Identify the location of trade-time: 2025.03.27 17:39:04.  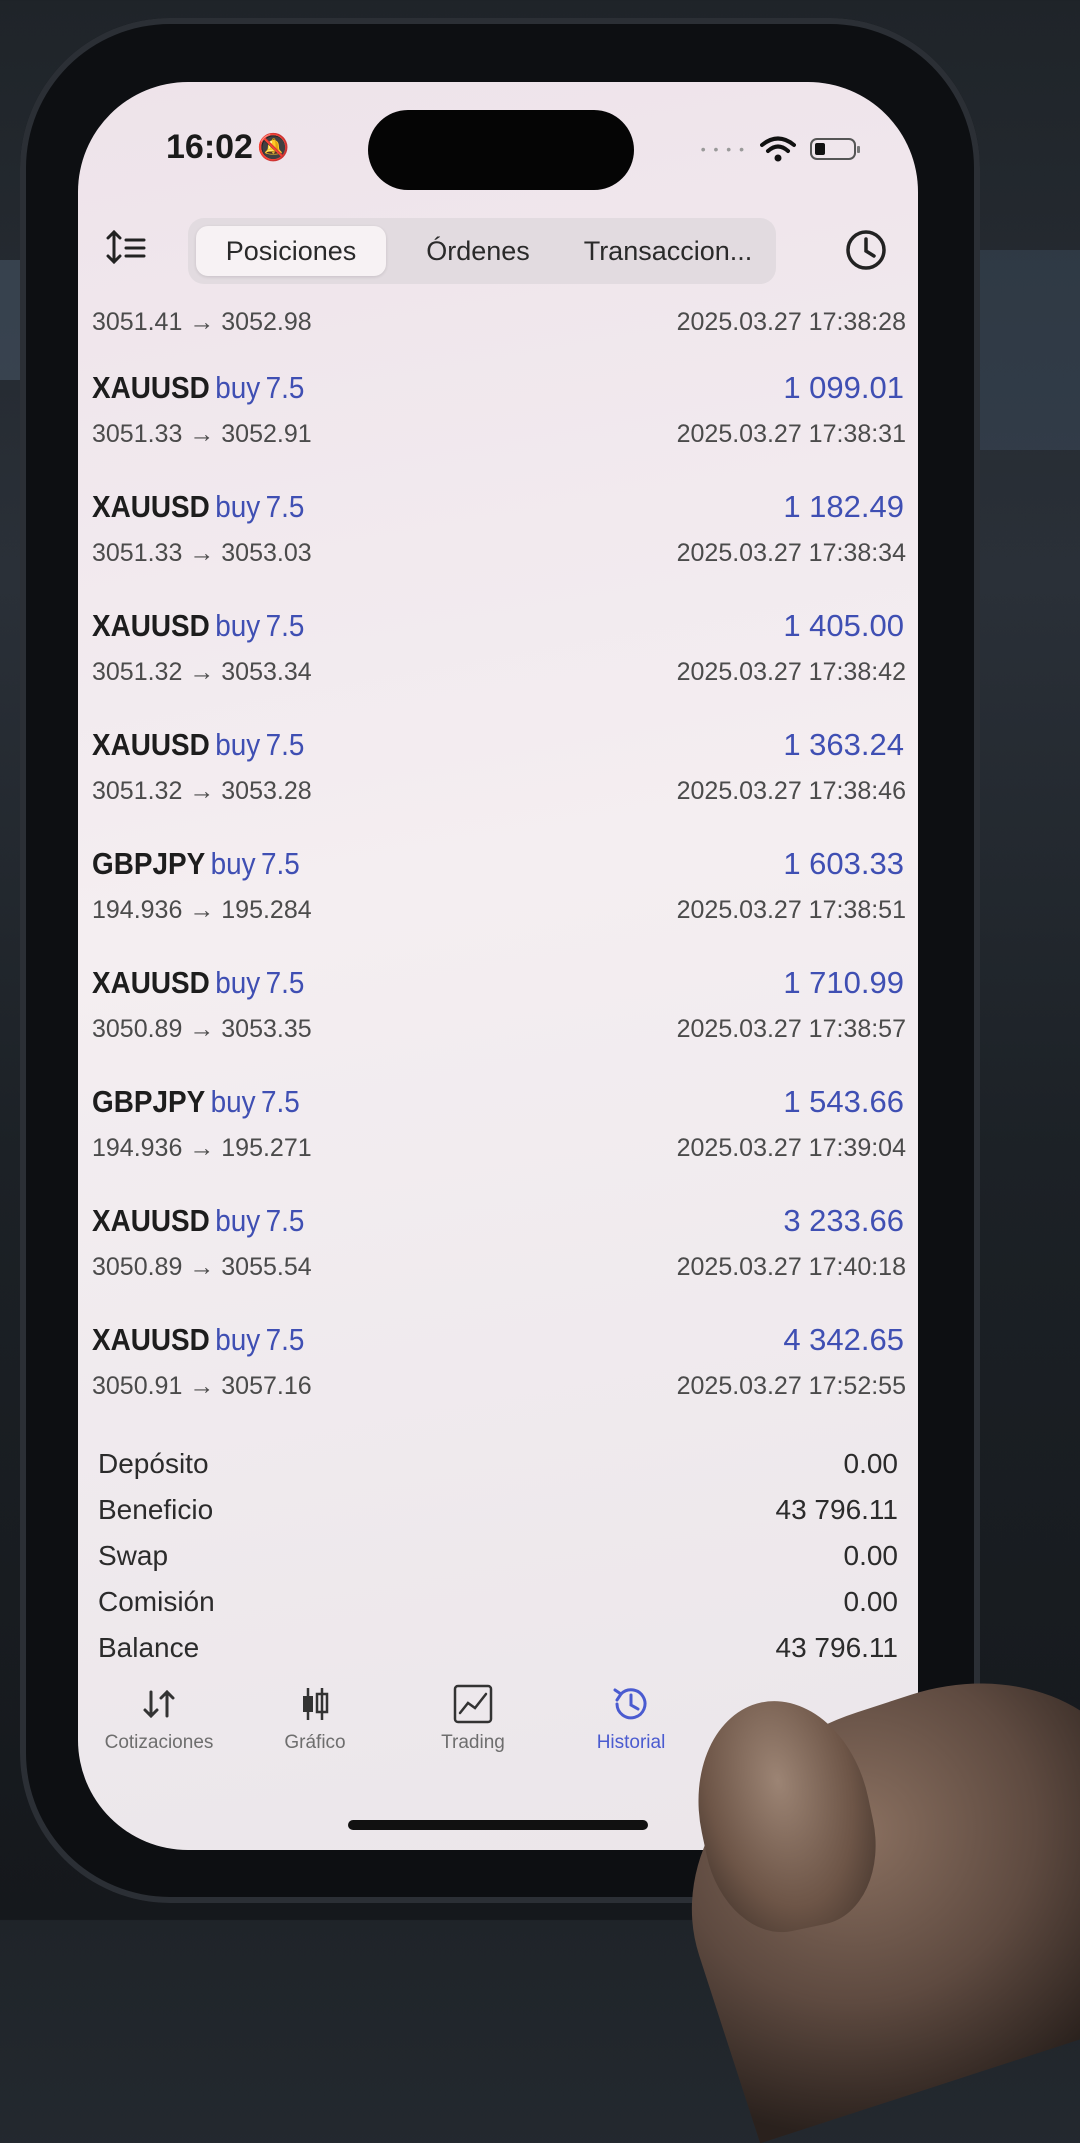
(791, 1148).